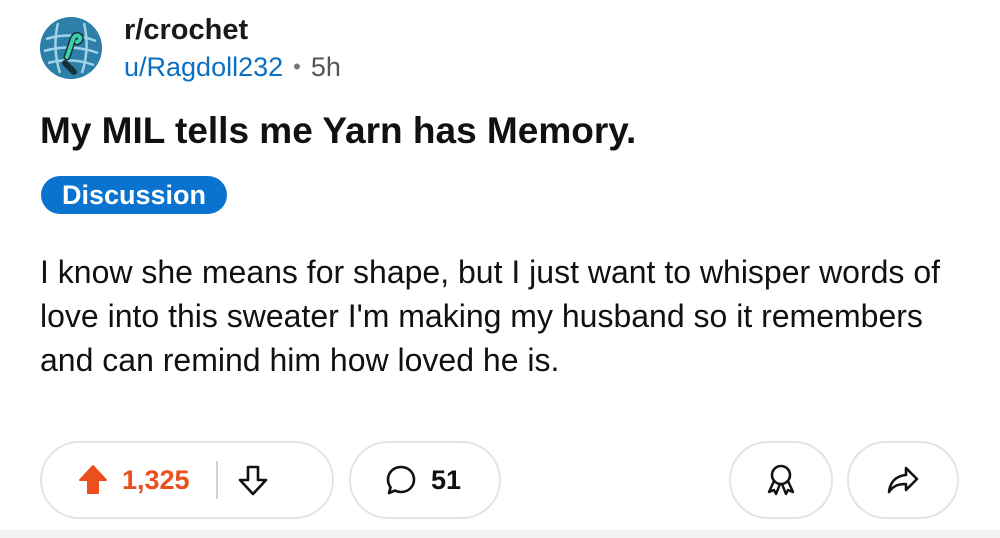 The width and height of the screenshot is (1000, 538). What do you see at coordinates (156, 479) in the screenshot?
I see `upvote-count: 1,325` at bounding box center [156, 479].